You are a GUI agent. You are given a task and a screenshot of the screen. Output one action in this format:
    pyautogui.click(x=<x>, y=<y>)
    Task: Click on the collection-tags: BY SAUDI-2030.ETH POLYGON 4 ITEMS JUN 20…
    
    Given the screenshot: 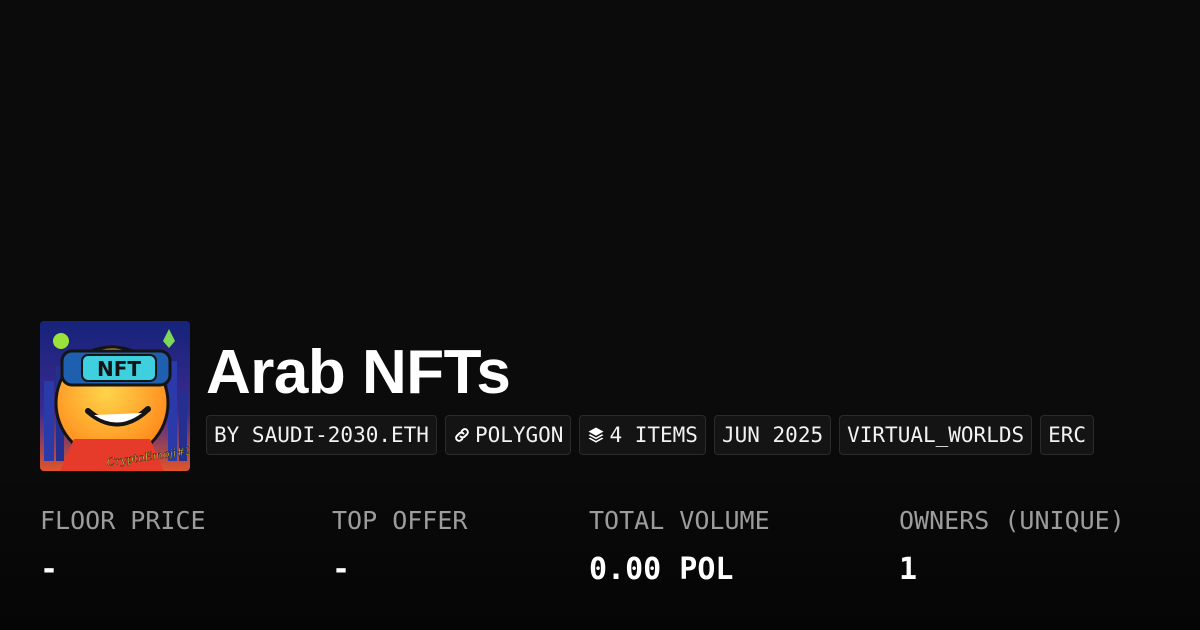 What is the action you would take?
    pyautogui.click(x=650, y=435)
    